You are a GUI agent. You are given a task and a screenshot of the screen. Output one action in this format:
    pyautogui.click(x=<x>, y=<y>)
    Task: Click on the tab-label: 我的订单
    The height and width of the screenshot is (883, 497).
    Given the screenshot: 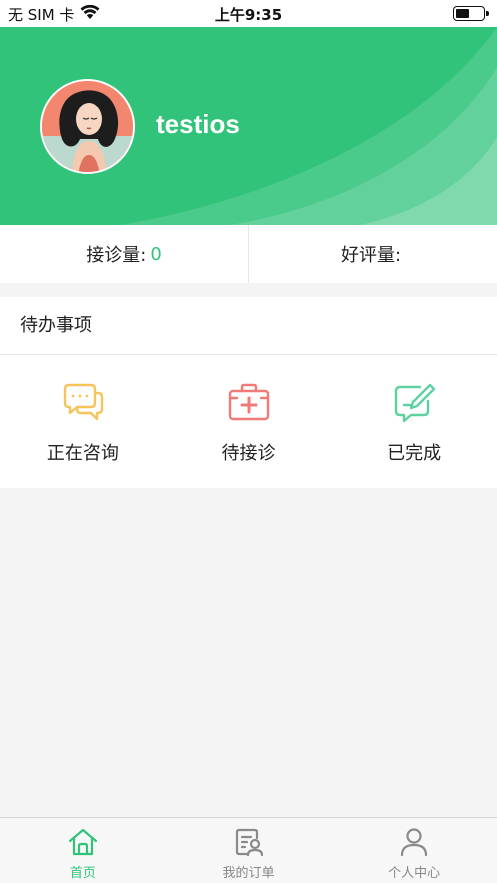 What is the action you would take?
    pyautogui.click(x=248, y=873)
    